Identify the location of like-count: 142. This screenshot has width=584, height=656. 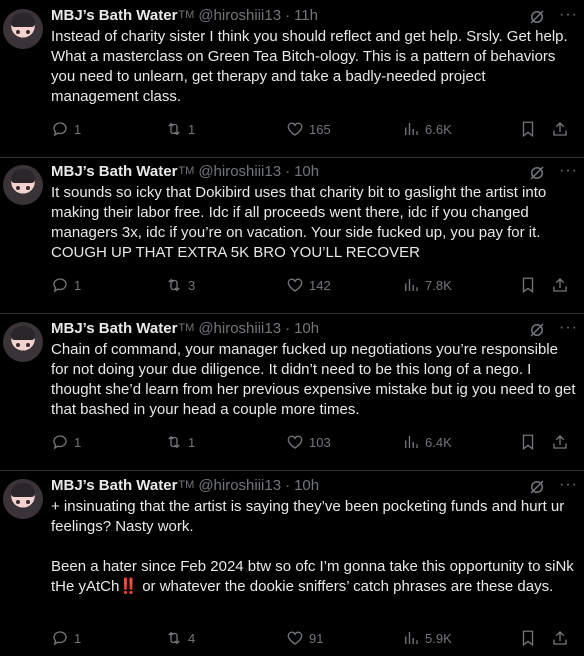
(320, 285).